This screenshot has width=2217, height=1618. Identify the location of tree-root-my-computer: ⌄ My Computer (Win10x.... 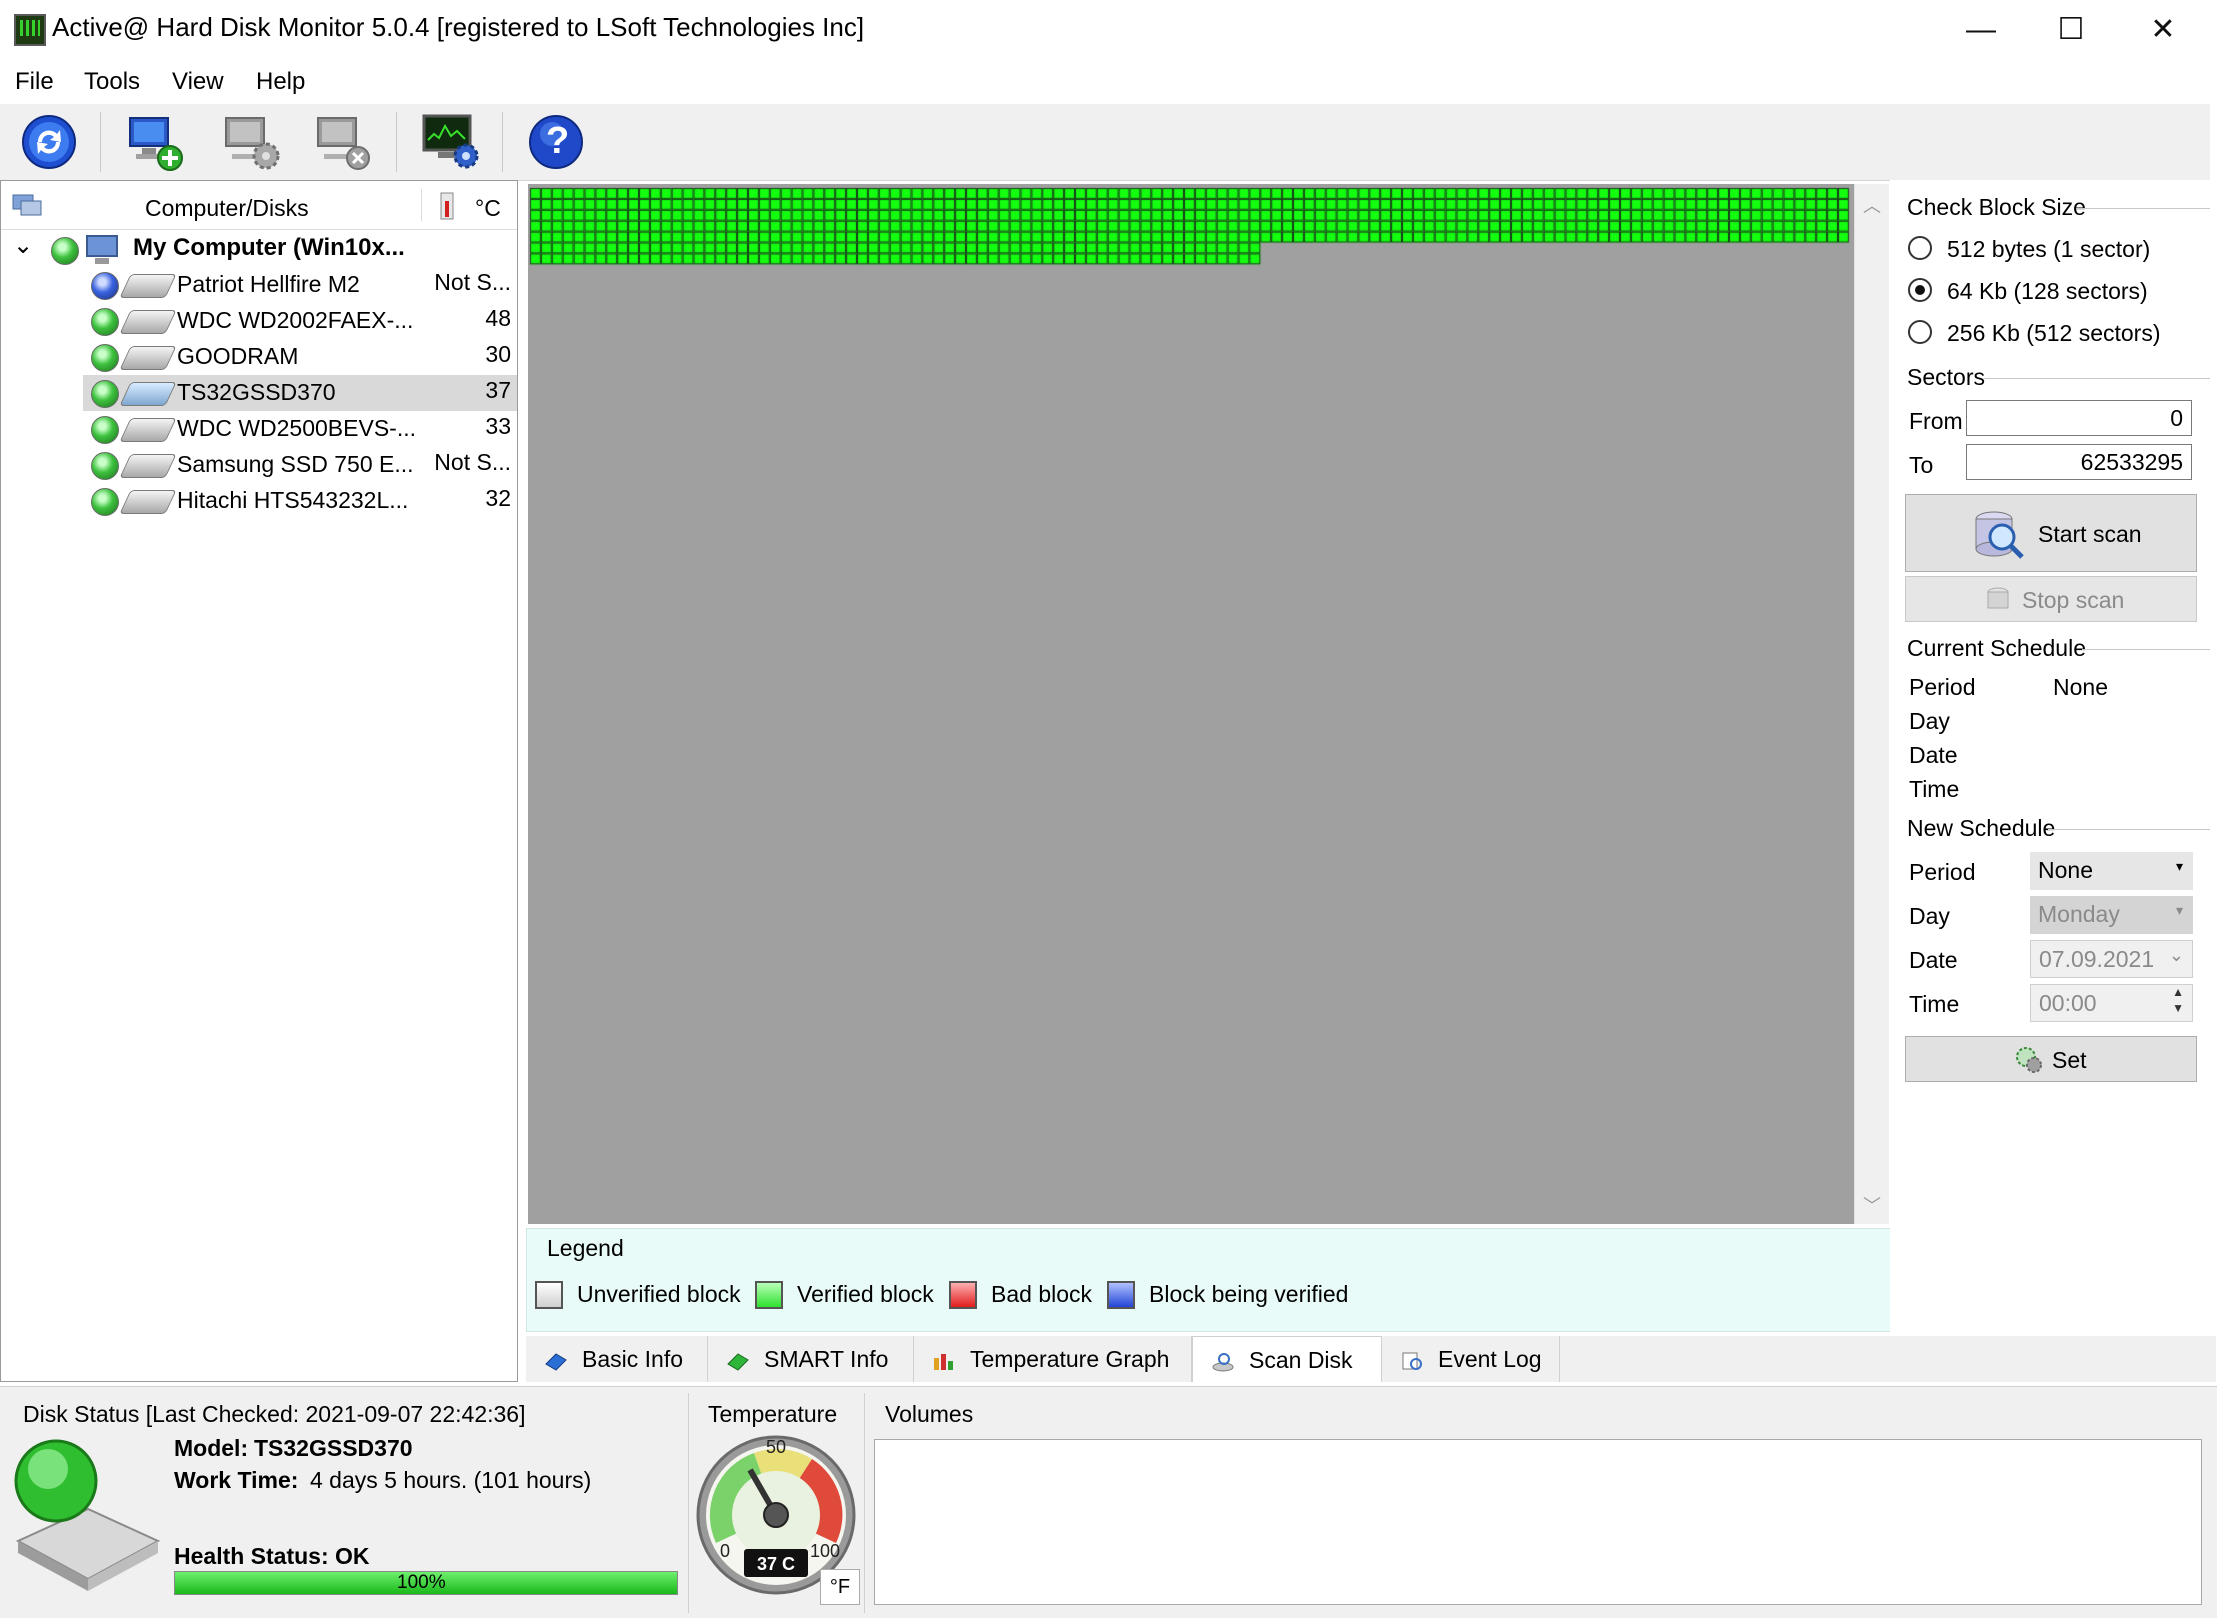
(259, 249).